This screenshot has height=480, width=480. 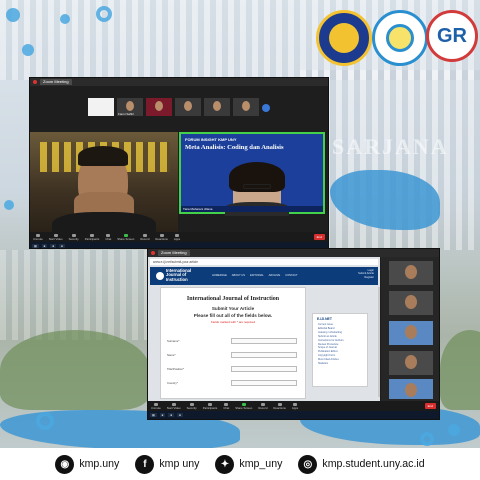 I want to click on login-links: Login Submit Article Register, so click(x=366, y=274).